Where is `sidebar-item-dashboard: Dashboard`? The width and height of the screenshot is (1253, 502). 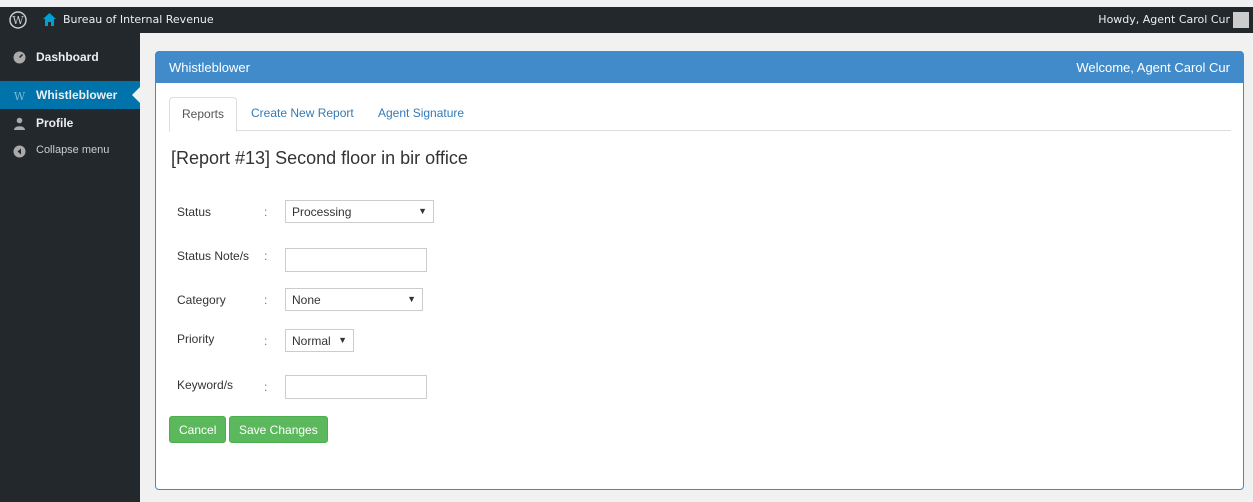 sidebar-item-dashboard: Dashboard is located at coordinates (70, 57).